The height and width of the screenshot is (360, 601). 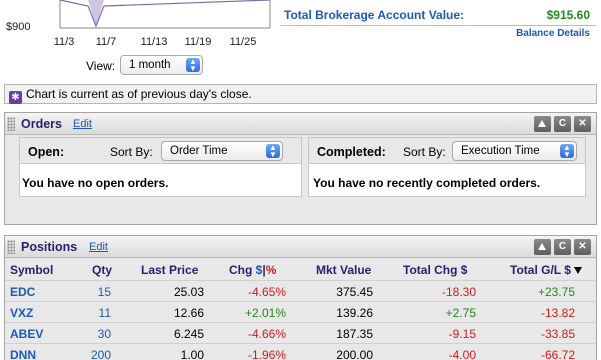 What do you see at coordinates (104, 292) in the screenshot?
I see `row-qty: 15` at bounding box center [104, 292].